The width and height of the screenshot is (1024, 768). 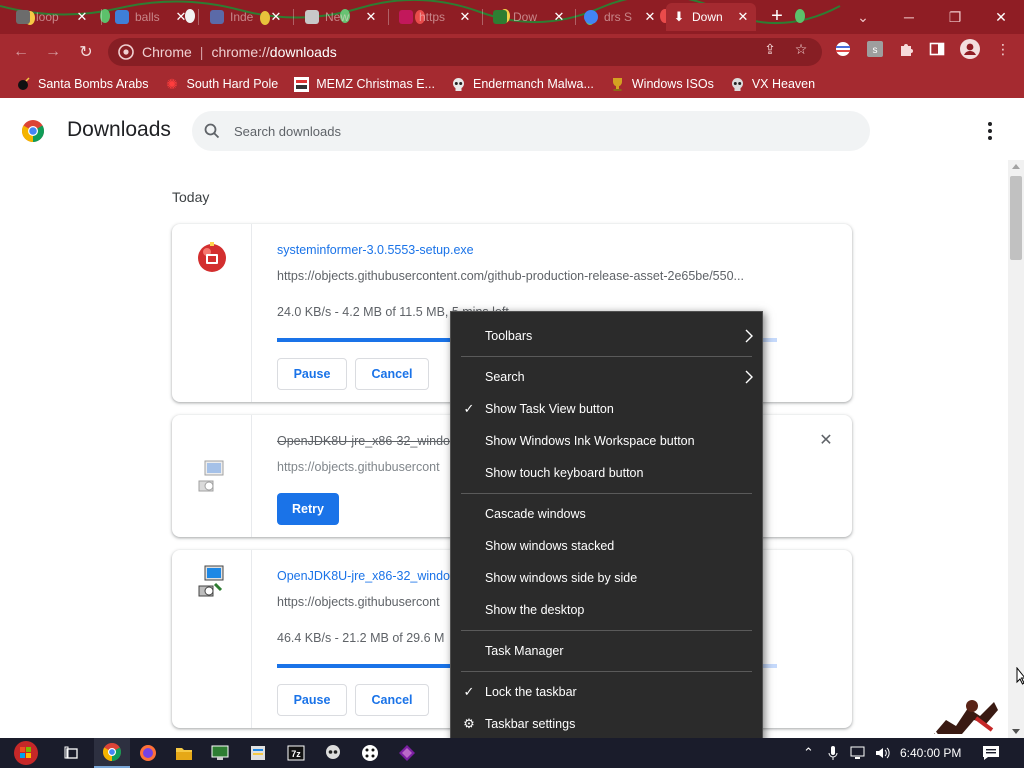 What do you see at coordinates (606, 546) in the screenshot?
I see `menu-item-windows-stacked: Show windows stacked` at bounding box center [606, 546].